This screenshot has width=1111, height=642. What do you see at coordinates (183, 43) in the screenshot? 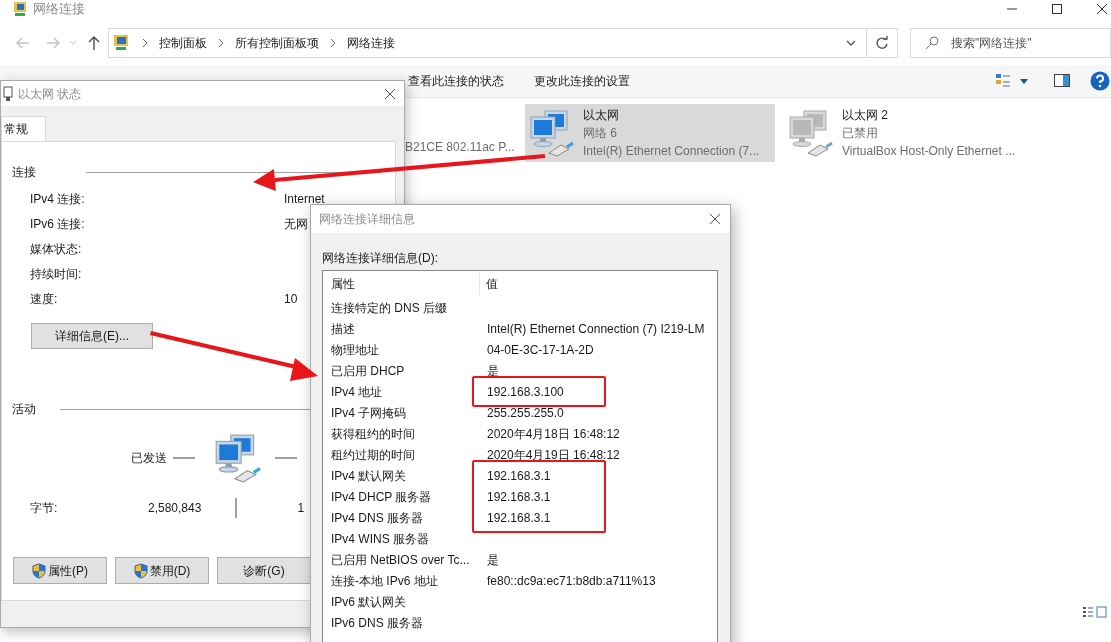
I see `breadcrumb-item: 控制面板` at bounding box center [183, 43].